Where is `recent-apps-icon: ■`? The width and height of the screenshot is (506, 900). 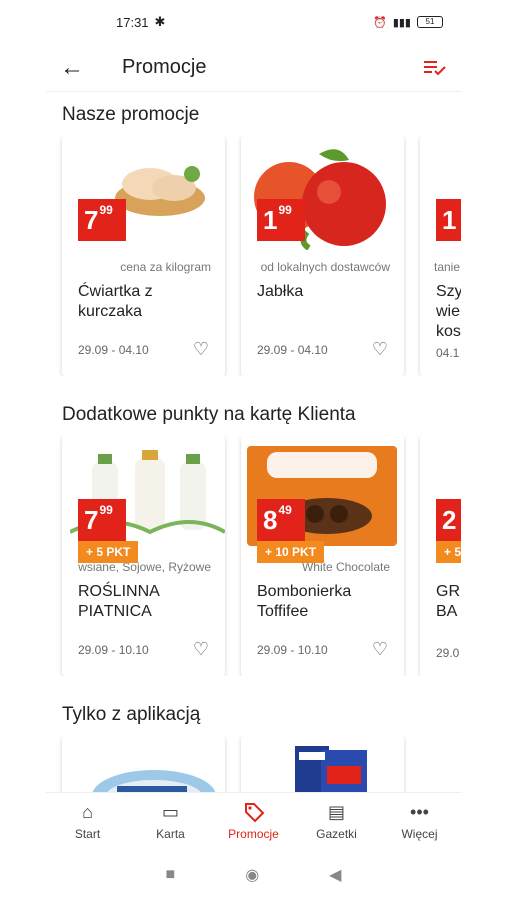
recent-apps-icon: ■ is located at coordinates (171, 875).